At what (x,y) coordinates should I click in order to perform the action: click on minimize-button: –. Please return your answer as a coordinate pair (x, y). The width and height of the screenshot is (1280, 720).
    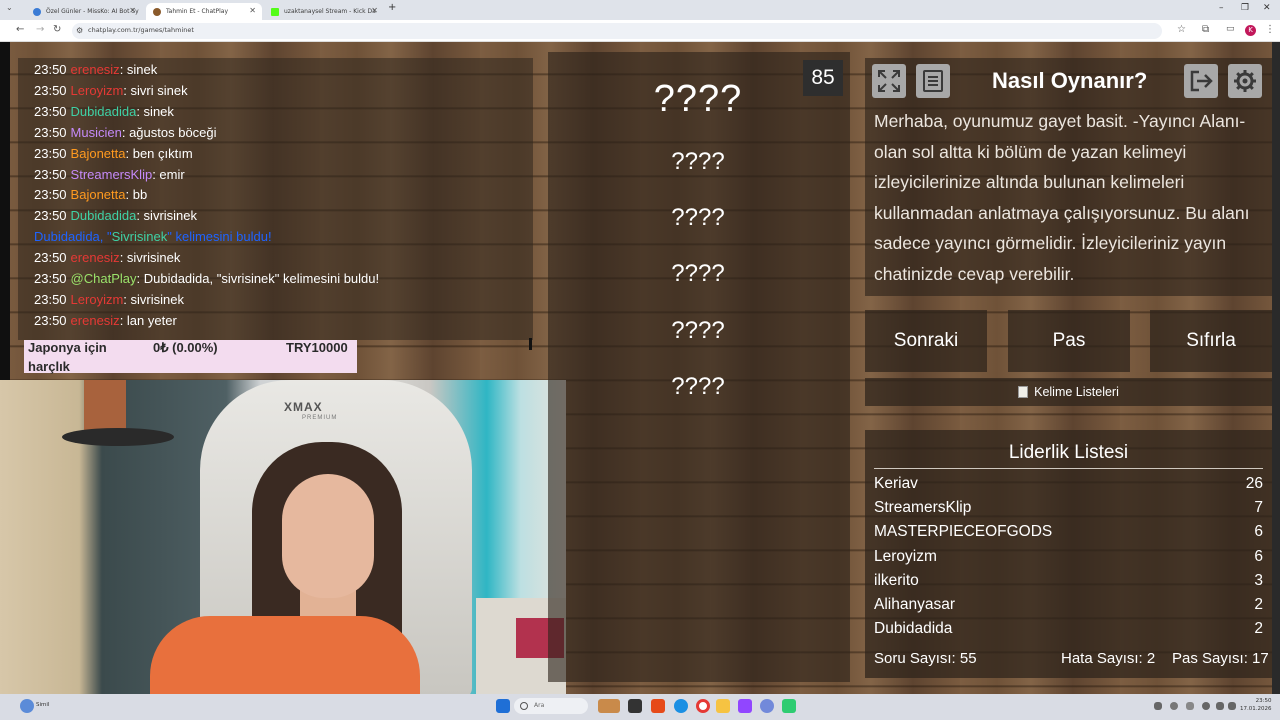
    Looking at the image, I should click on (1221, 8).